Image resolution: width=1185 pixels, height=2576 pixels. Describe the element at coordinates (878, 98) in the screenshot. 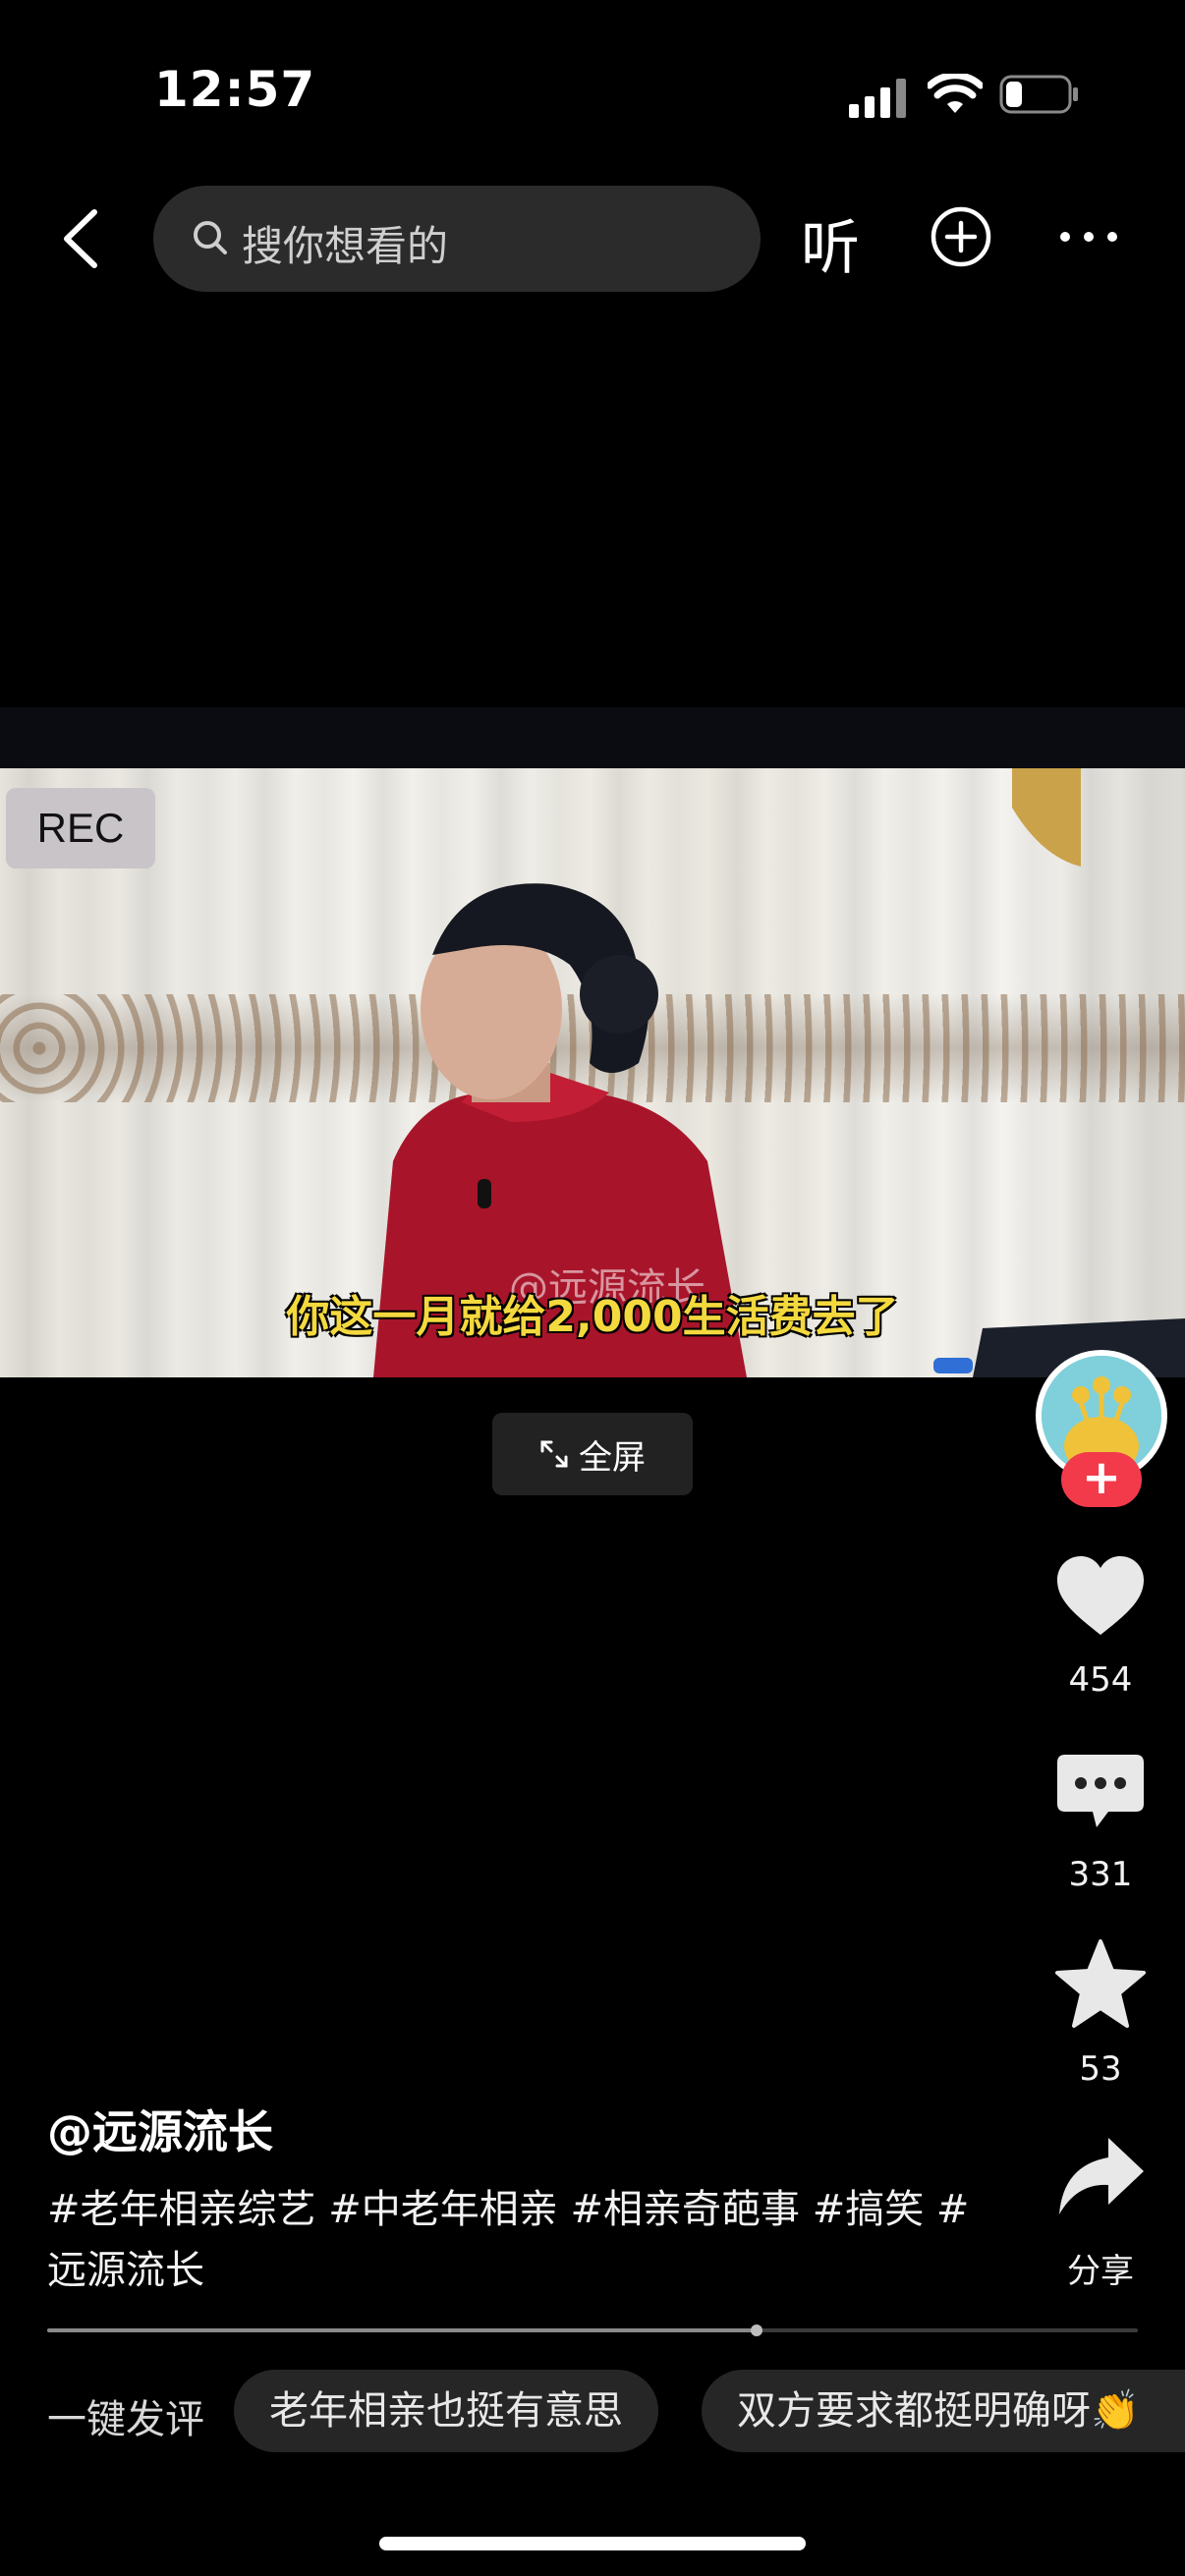

I see `cellular-signal-icon` at that location.